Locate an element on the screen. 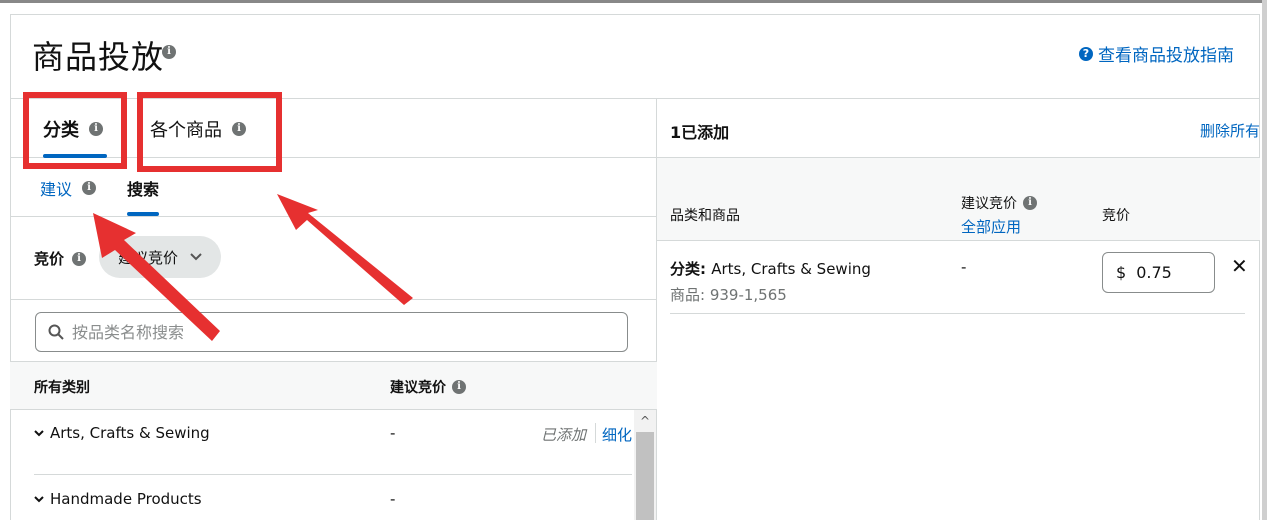 This screenshot has height=520, width=1267. scrollbar: ^ is located at coordinates (645, 465).